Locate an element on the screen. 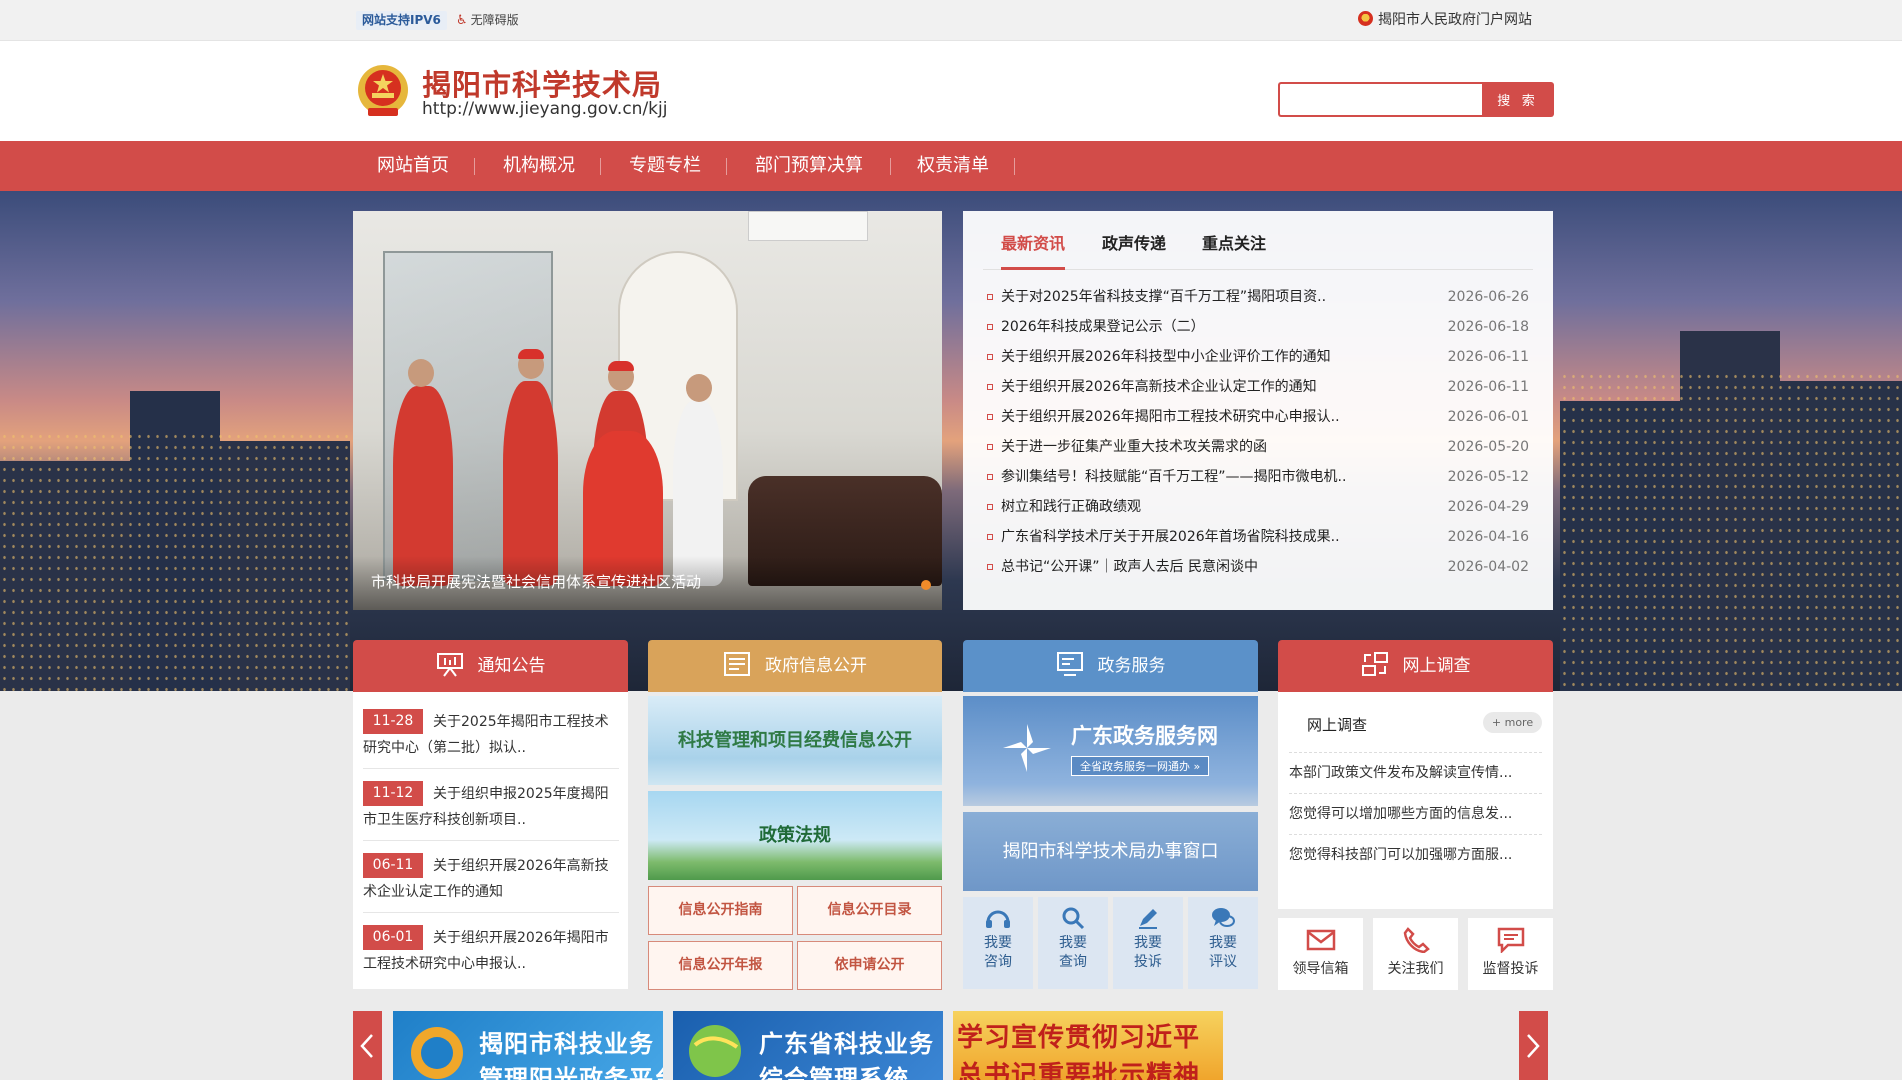 This screenshot has width=1902, height=1080. notice-item: 关于组织开展2026年揭阳市工程技术研究中心申报认.. 06-01 is located at coordinates (491, 949).